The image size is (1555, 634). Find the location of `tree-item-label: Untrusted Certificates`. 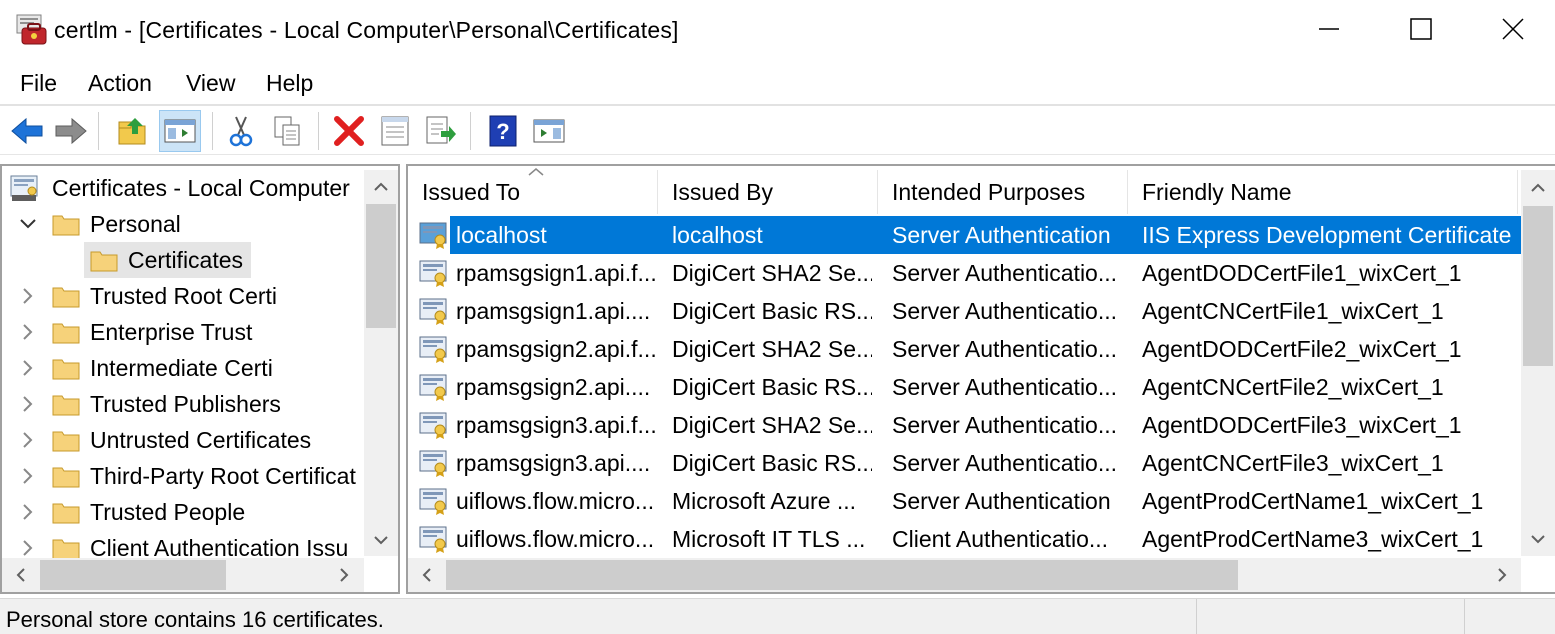

tree-item-label: Untrusted Certificates is located at coordinates (201, 439).